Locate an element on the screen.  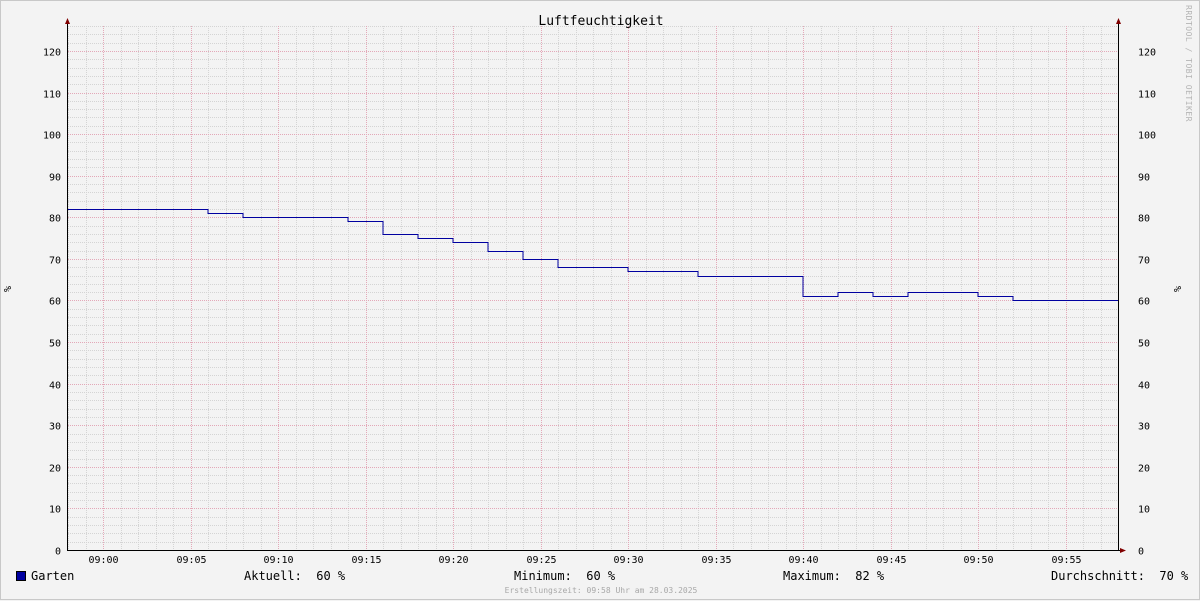
y-tick-label-left: 20 is located at coordinates (55, 469).